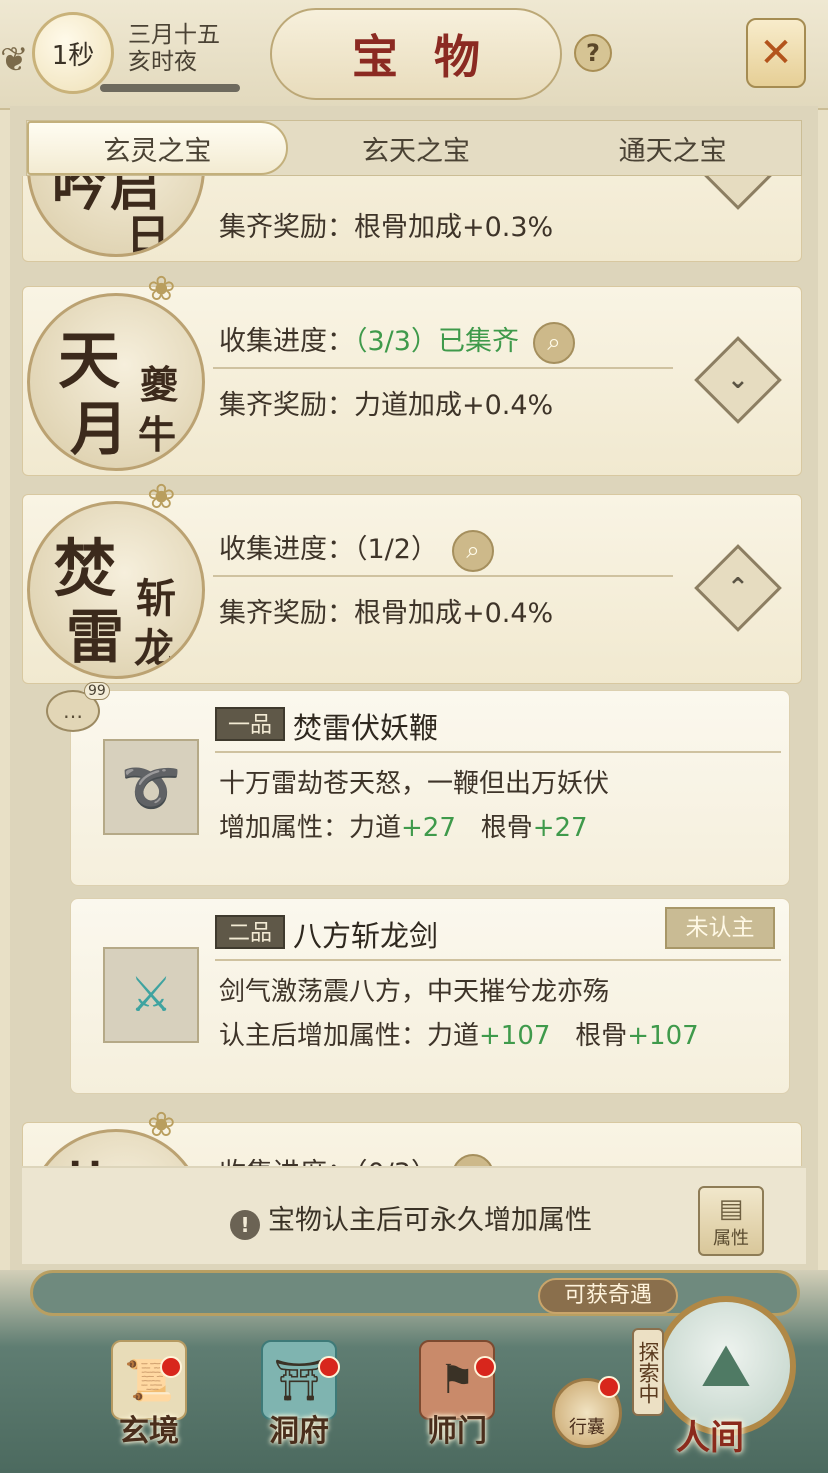 The width and height of the screenshot is (828, 1473). What do you see at coordinates (396, 341) in the screenshot?
I see `progress-value: （3/3）` at bounding box center [396, 341].